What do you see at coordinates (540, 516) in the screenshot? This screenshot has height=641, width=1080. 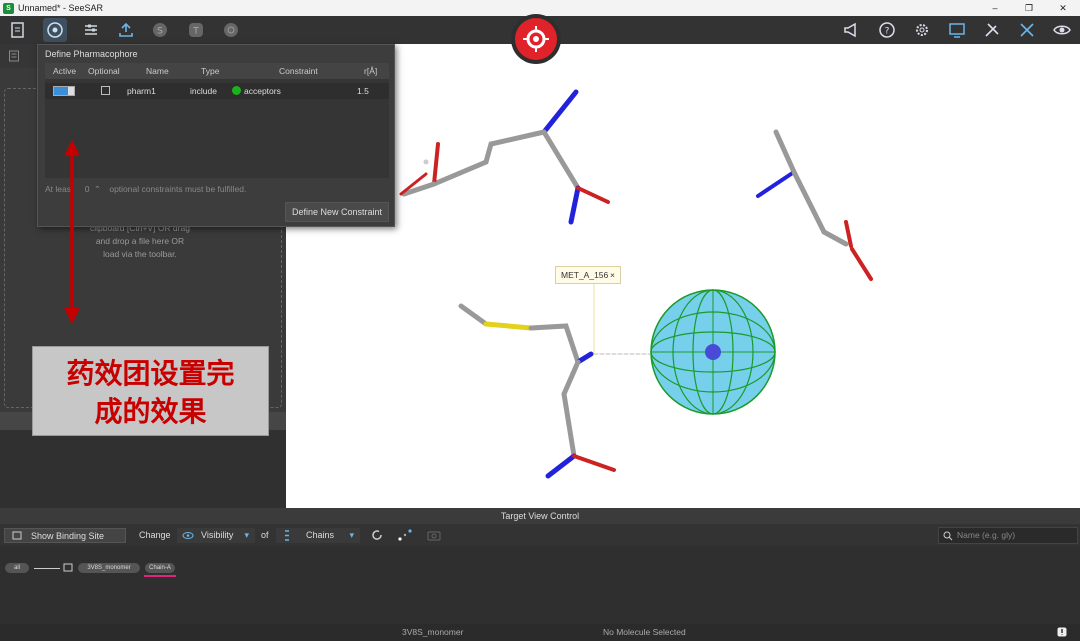 I see `target-view-control-title: Target View Control` at bounding box center [540, 516].